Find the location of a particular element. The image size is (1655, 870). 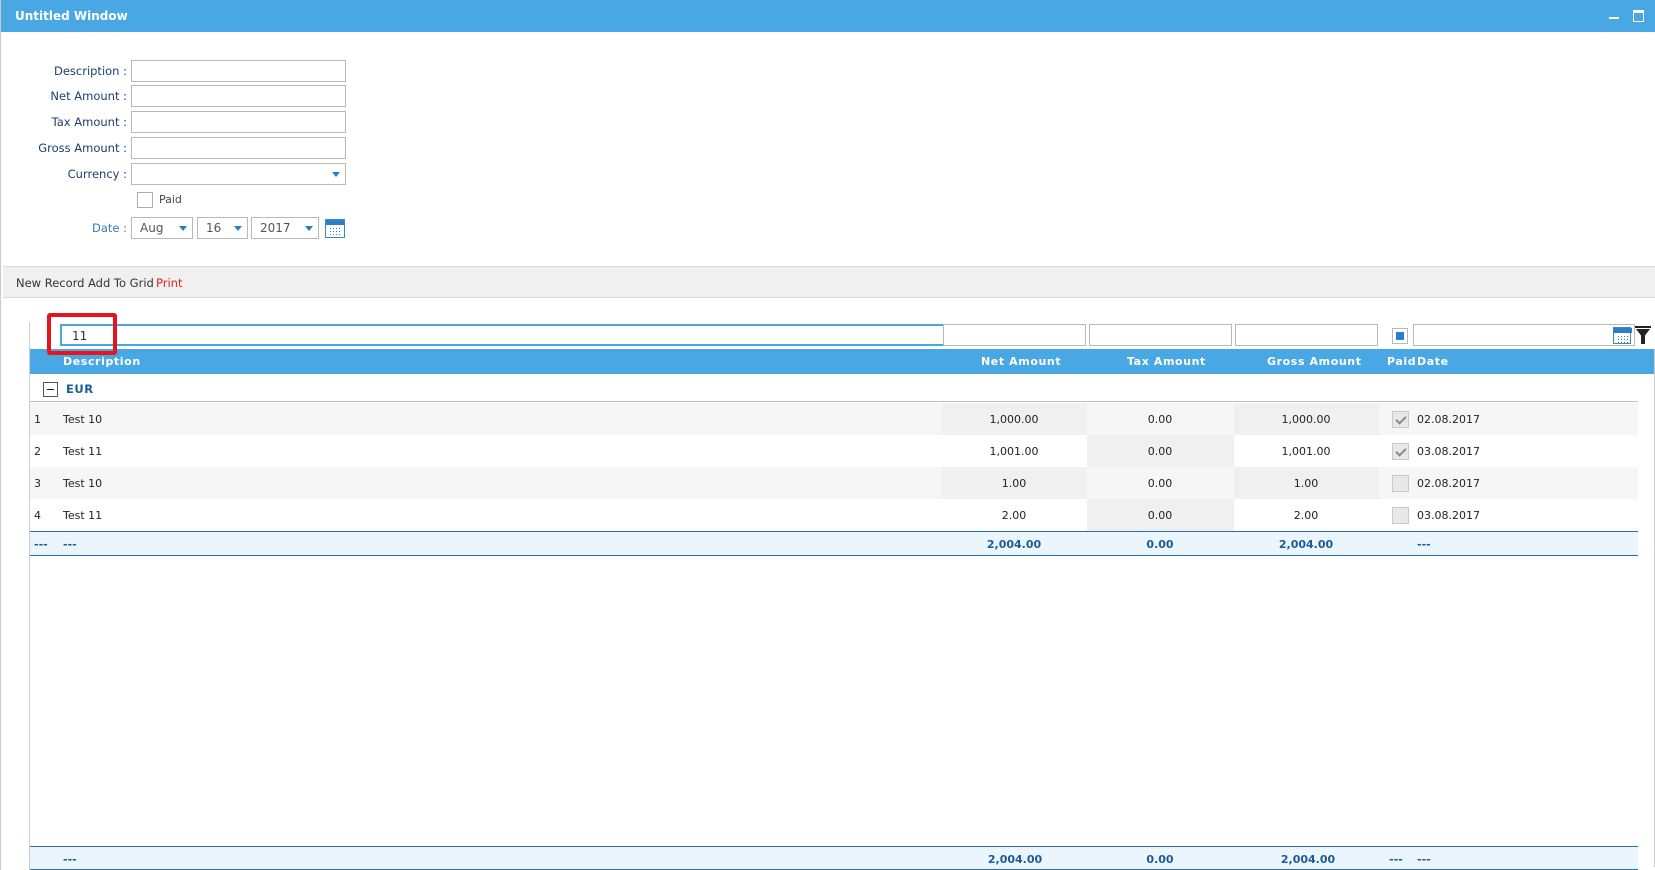

currency-select is located at coordinates (238, 174).